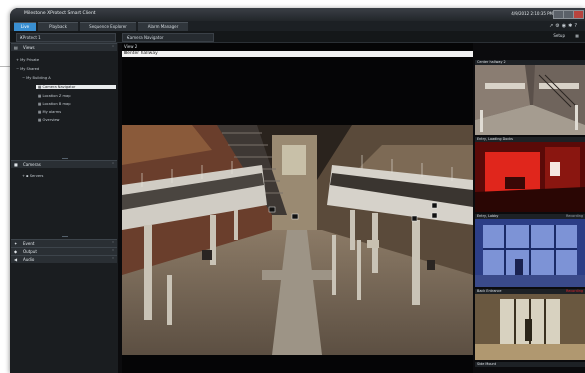 Image resolution: width=585 pixels, height=373 pixels. I want to click on tree-label: My Shared, so click(30, 69).